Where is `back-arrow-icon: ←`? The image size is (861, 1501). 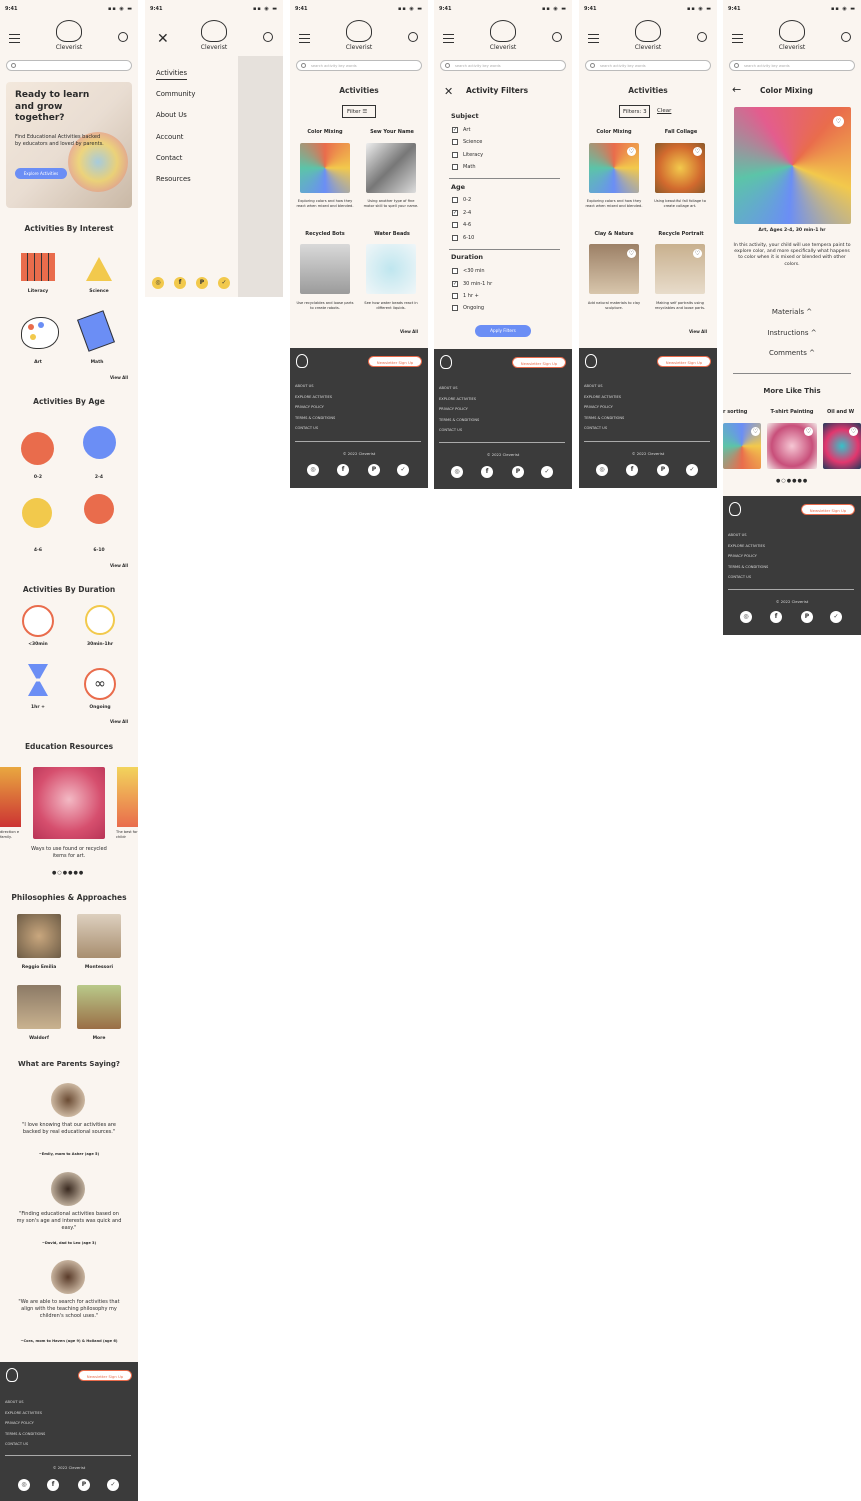 back-arrow-icon: ← is located at coordinates (736, 89).